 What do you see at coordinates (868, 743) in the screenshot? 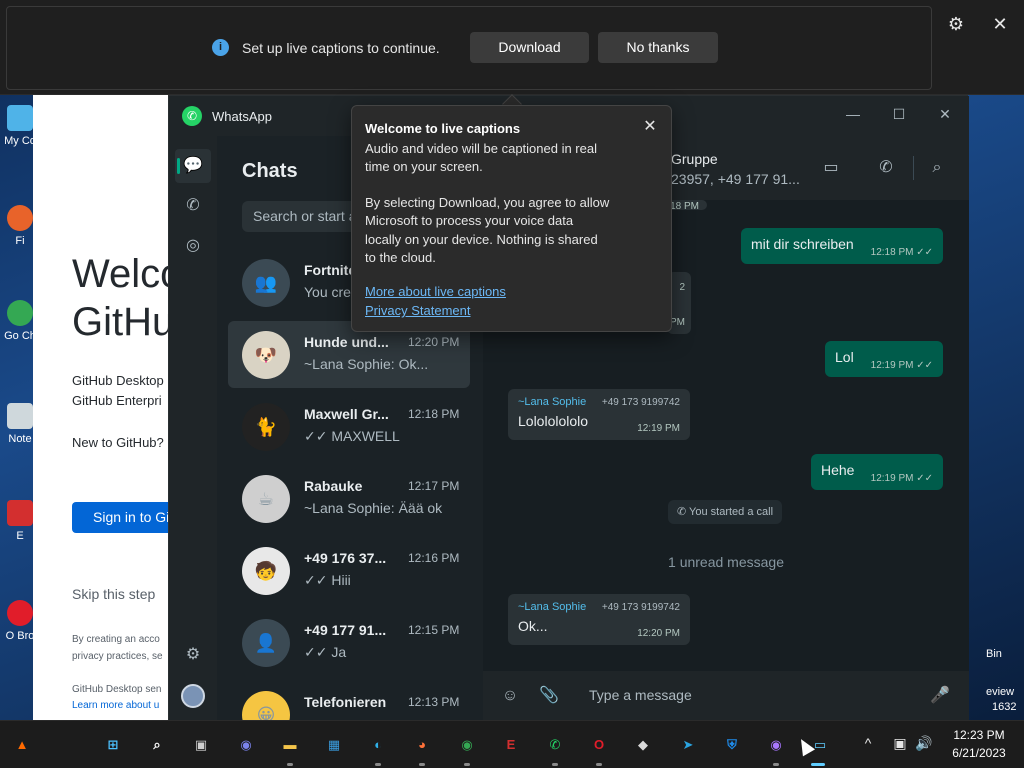
I see `tray-chevron-icon: ^` at bounding box center [868, 743].